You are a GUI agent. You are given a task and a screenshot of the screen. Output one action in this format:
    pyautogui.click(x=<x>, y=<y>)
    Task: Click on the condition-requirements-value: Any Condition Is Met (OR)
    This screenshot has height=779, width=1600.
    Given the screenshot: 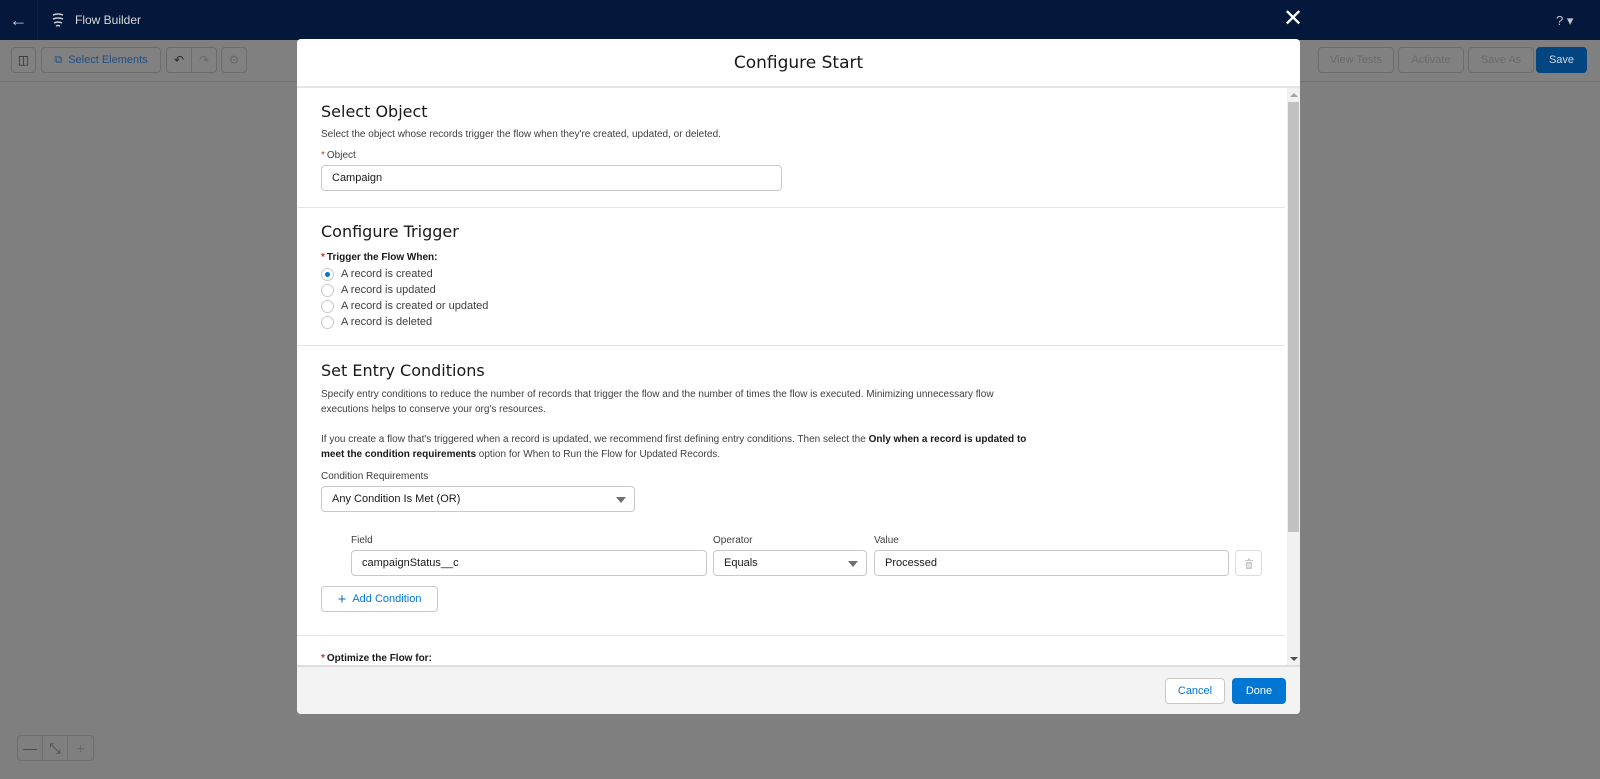 What is the action you would take?
    pyautogui.click(x=396, y=499)
    